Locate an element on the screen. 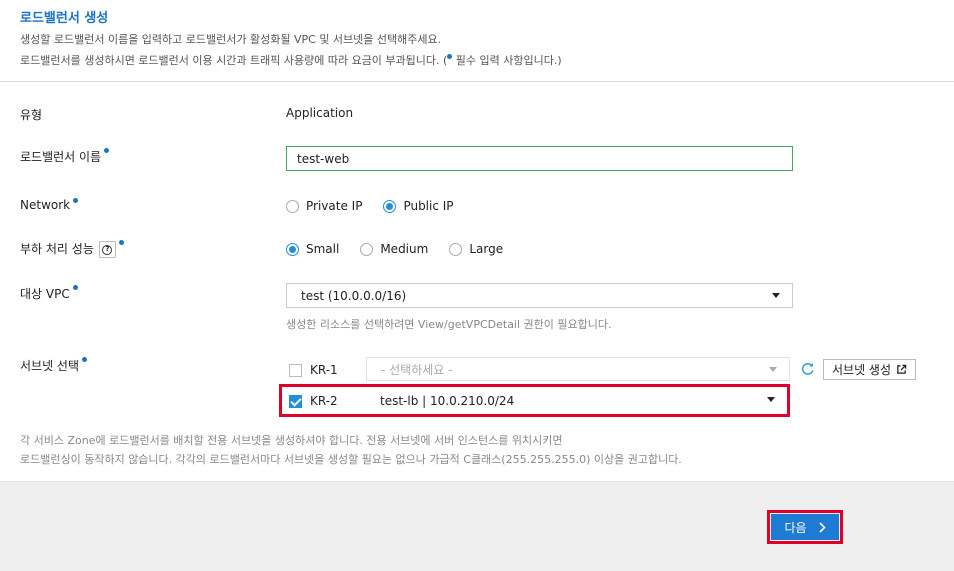 This screenshot has width=954, height=571. load-radio-large: Large is located at coordinates (476, 249).